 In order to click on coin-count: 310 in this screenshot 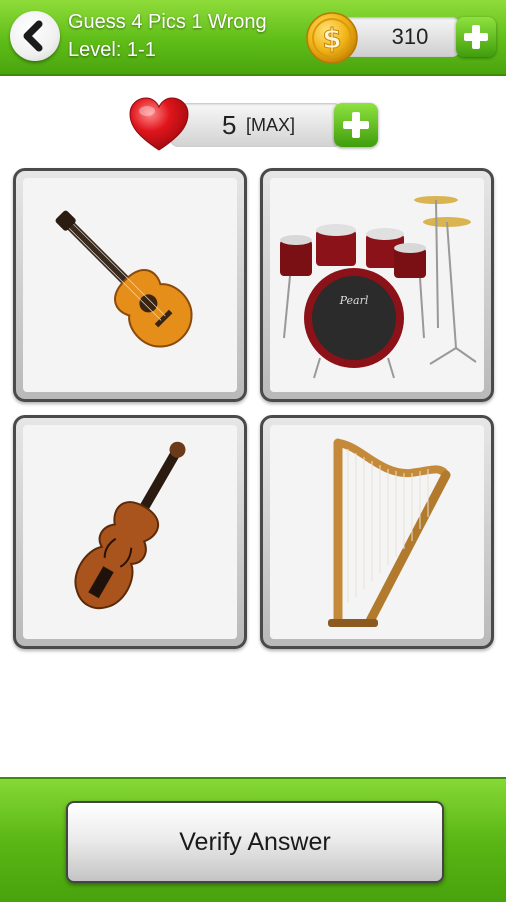, I will do `click(410, 36)`.